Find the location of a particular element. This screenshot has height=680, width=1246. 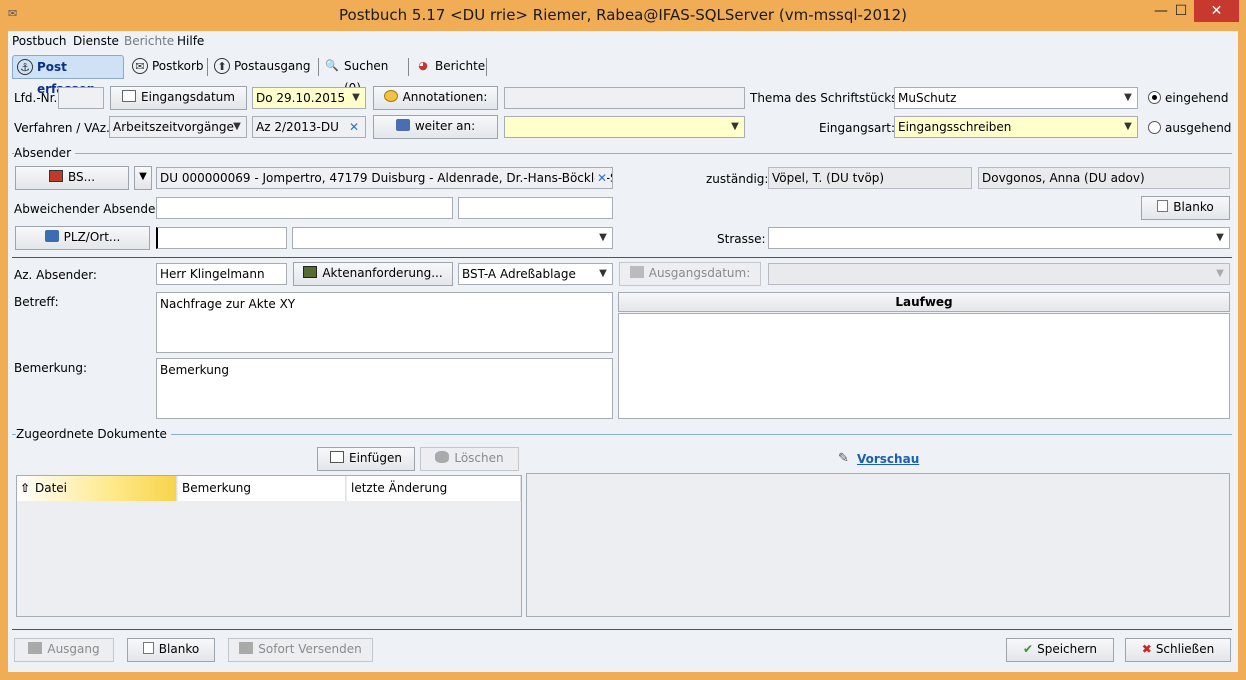

date-select: Do 29.10.2015 ▼ is located at coordinates (309, 98).